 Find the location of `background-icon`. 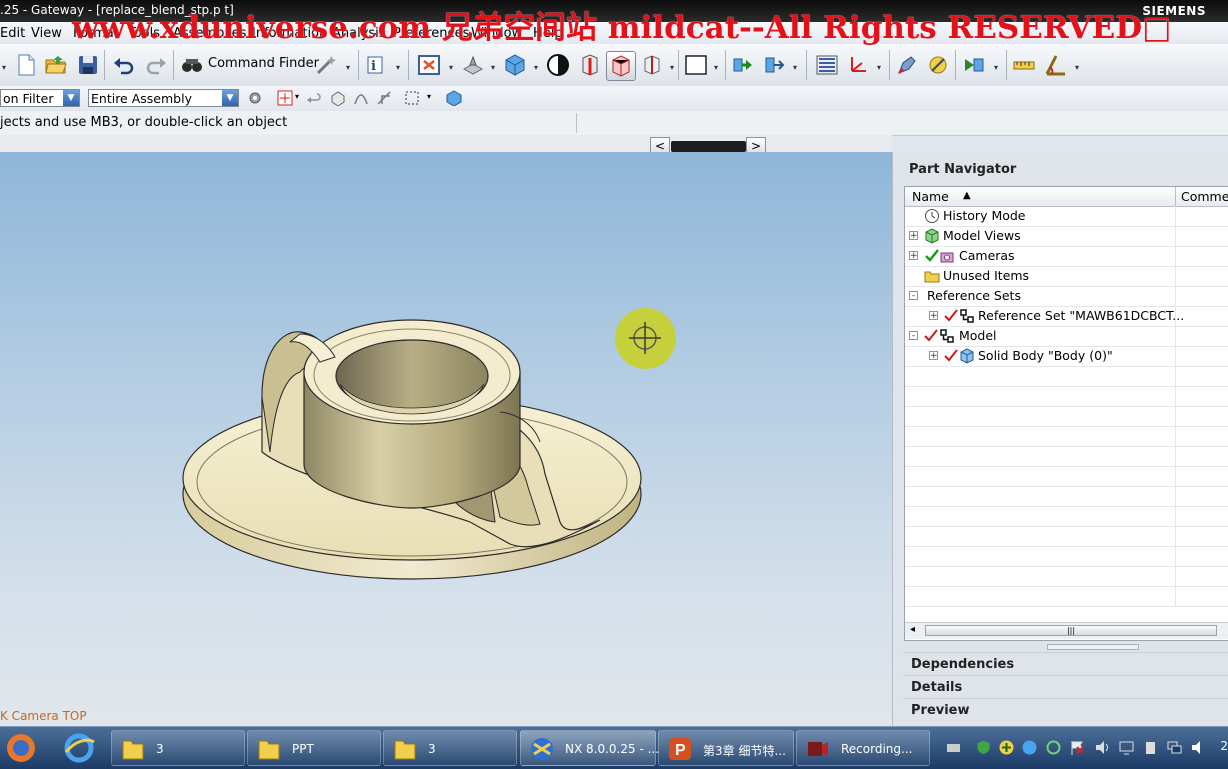

background-icon is located at coordinates (696, 65).